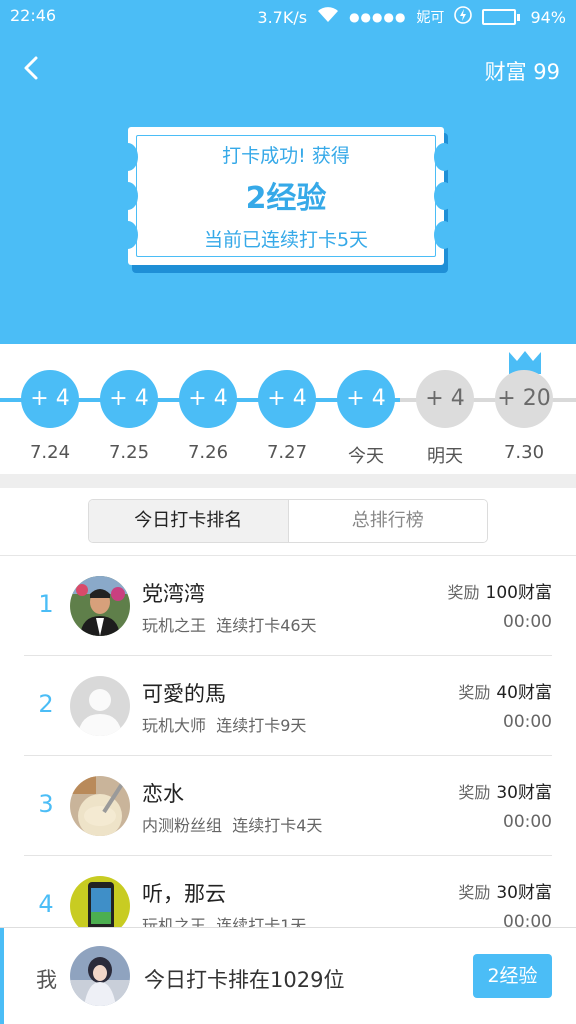 This screenshot has width=576, height=1024. I want to click on reward-value: 100财富, so click(518, 593).